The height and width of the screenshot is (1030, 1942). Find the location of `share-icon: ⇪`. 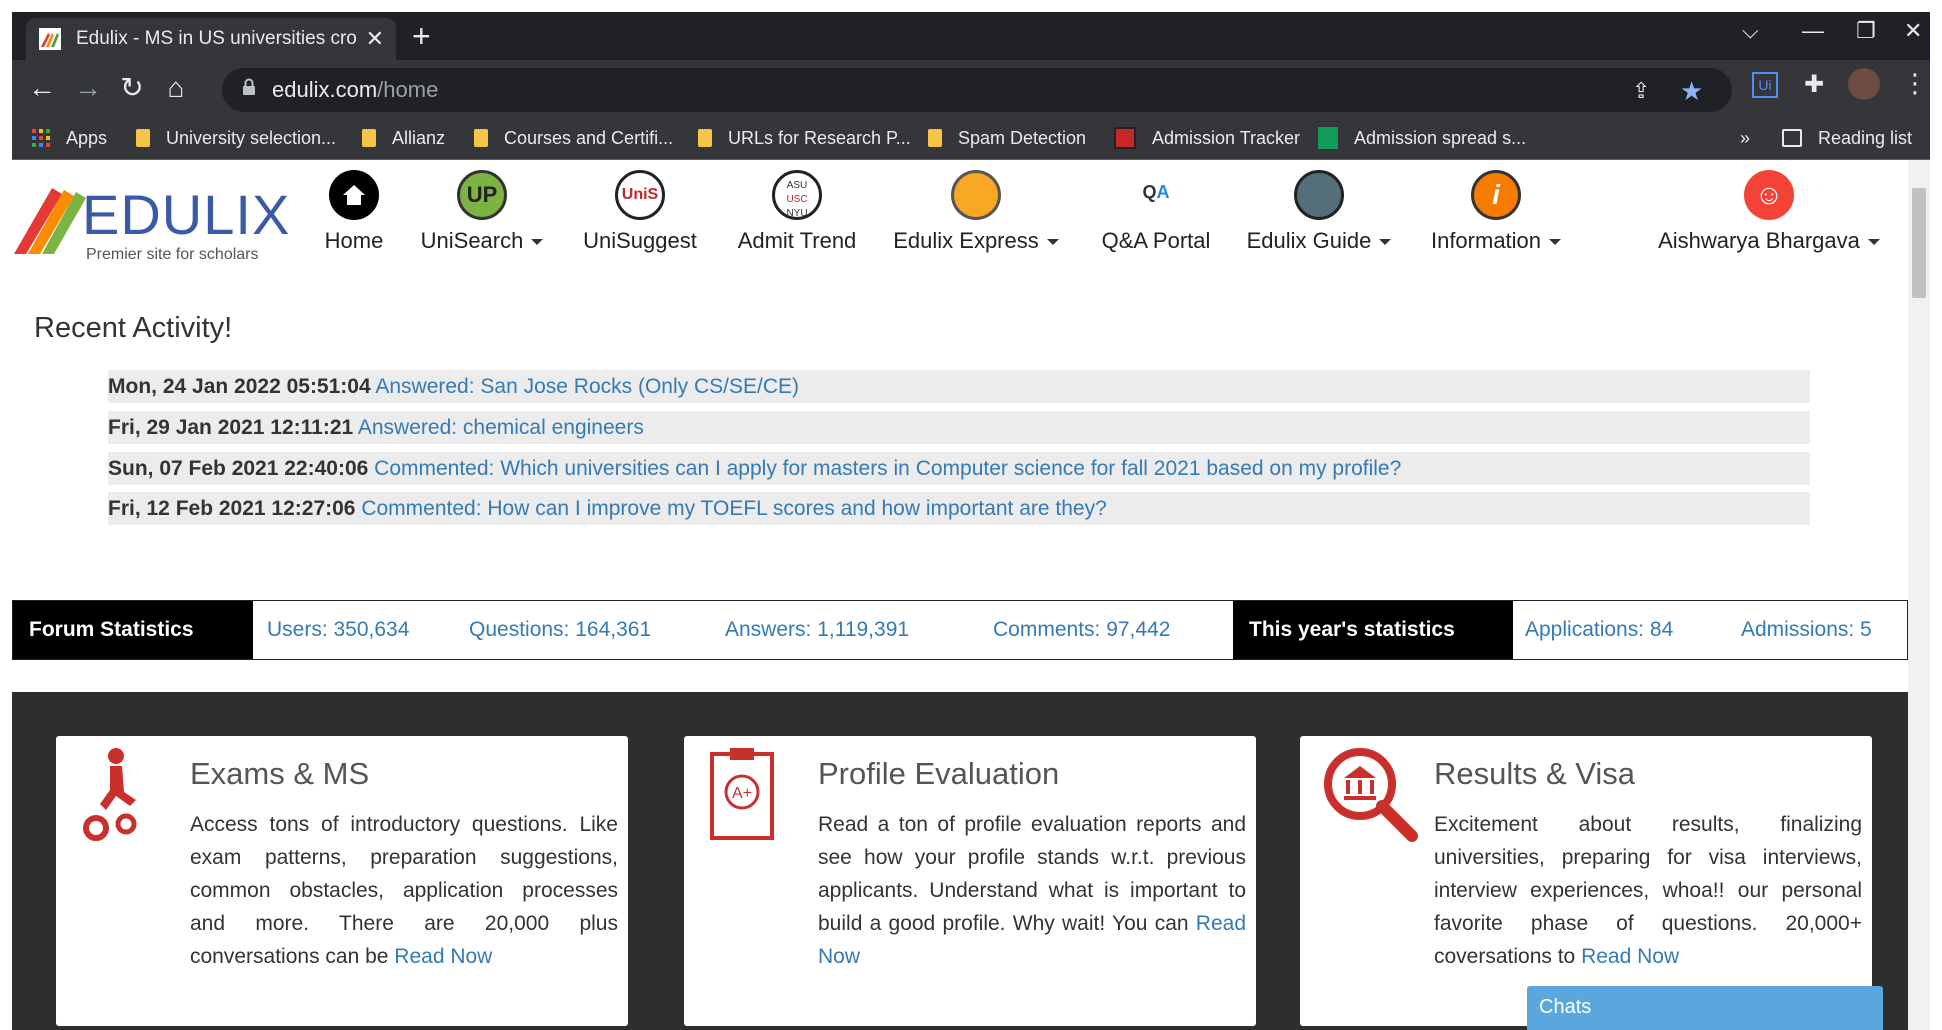

share-icon: ⇪ is located at coordinates (1641, 91).